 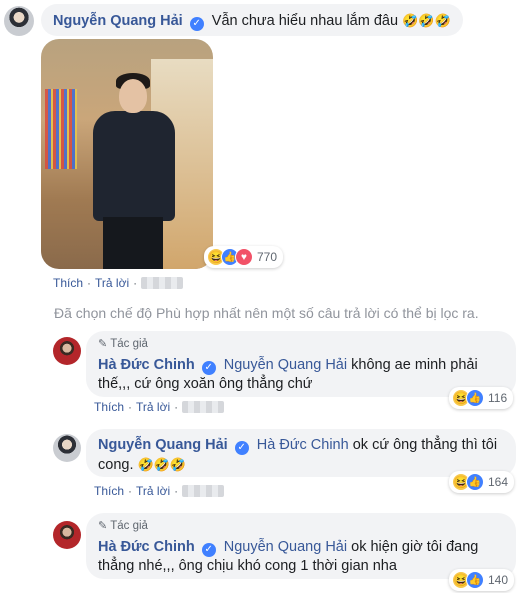 I want to click on comment-photo, so click(x=127, y=154).